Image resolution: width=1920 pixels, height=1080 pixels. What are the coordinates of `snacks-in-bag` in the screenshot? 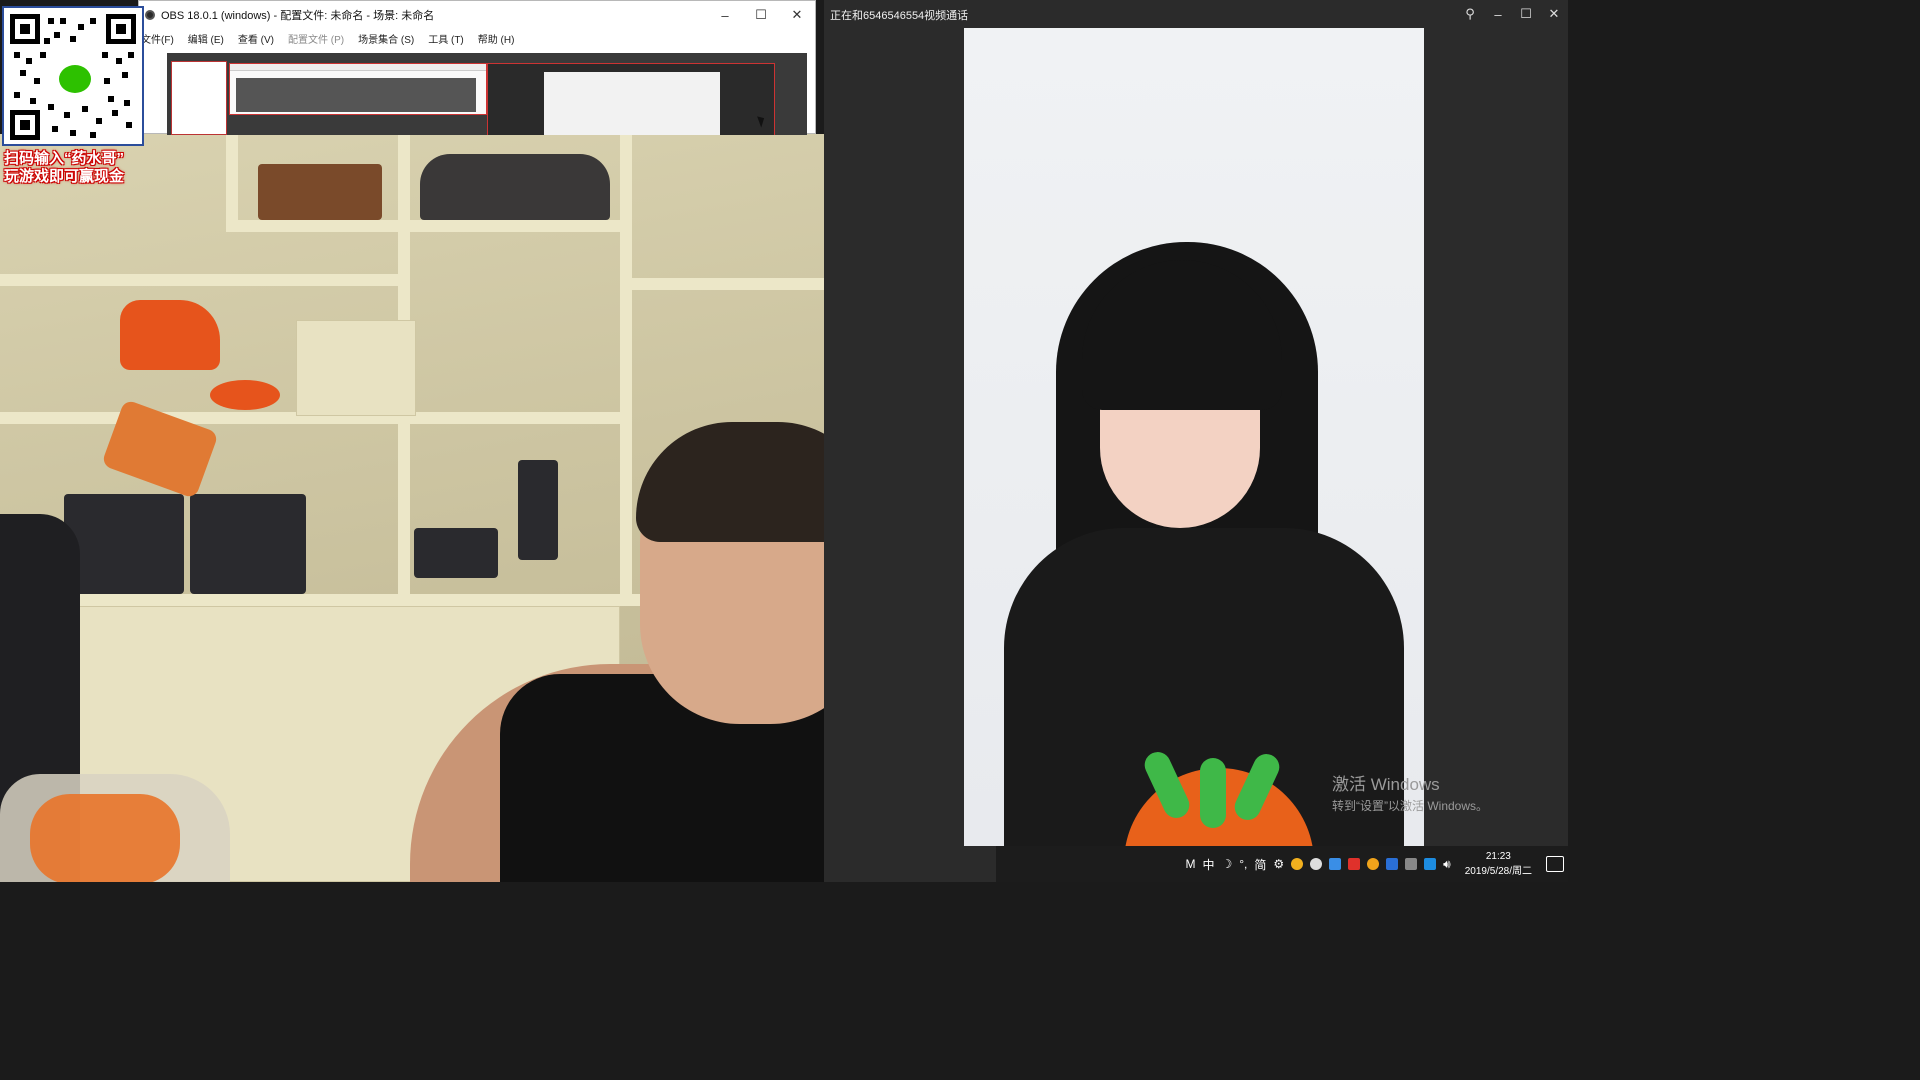 It's located at (105, 838).